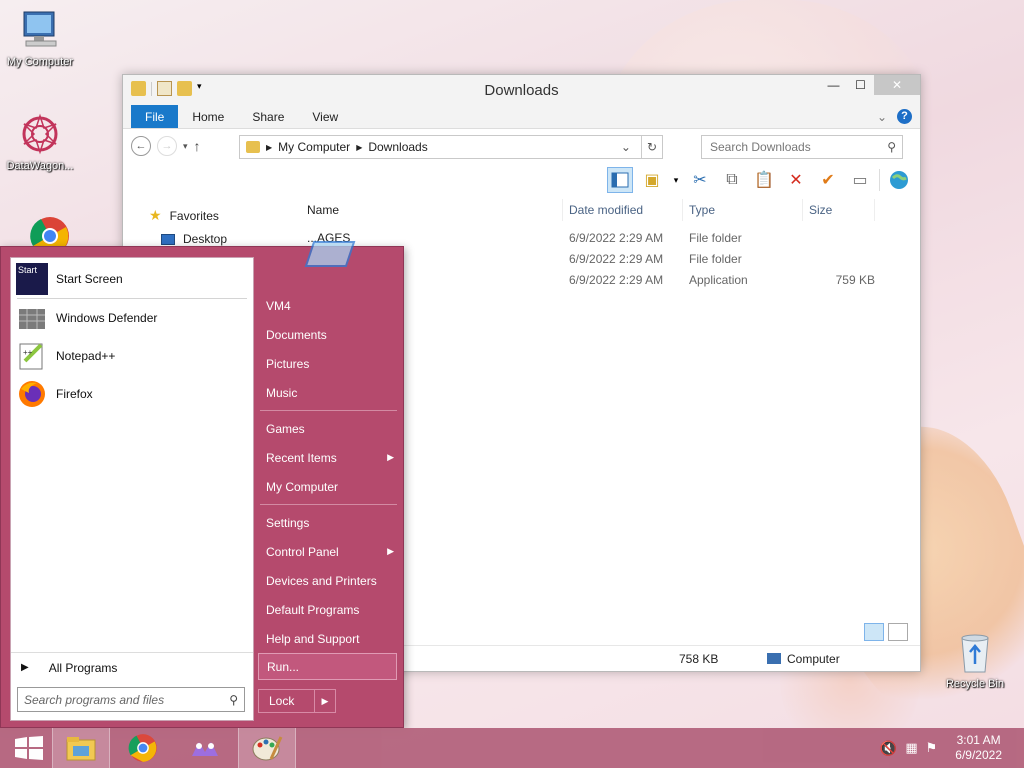  What do you see at coordinates (911, 748) in the screenshot?
I see `network-icon: ▦` at bounding box center [911, 748].